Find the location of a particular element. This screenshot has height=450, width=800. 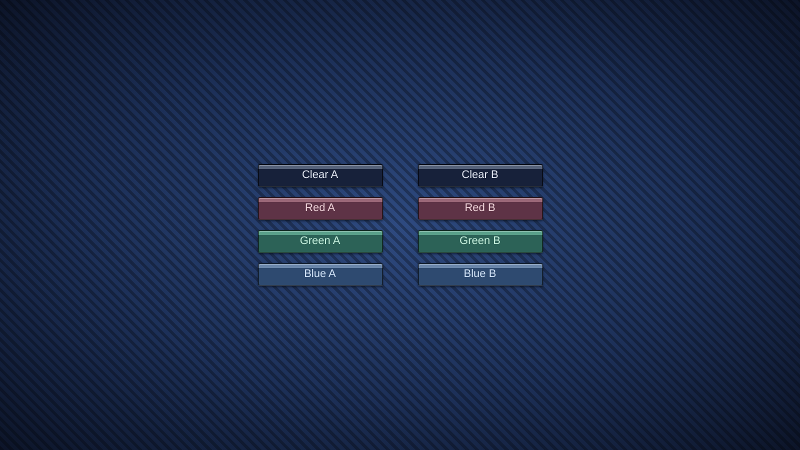

button: Red B is located at coordinates (480, 208).